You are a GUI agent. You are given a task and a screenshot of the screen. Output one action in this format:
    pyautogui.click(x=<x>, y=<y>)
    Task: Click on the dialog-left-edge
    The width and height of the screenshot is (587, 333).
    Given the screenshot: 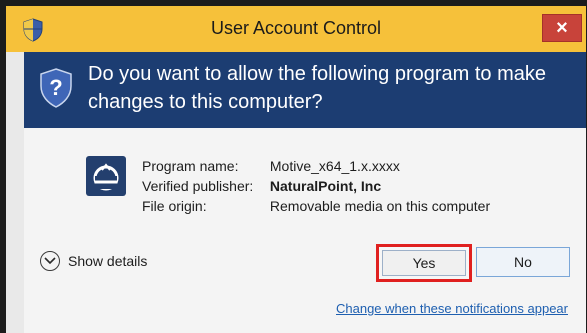 What is the action you would take?
    pyautogui.click(x=15, y=192)
    